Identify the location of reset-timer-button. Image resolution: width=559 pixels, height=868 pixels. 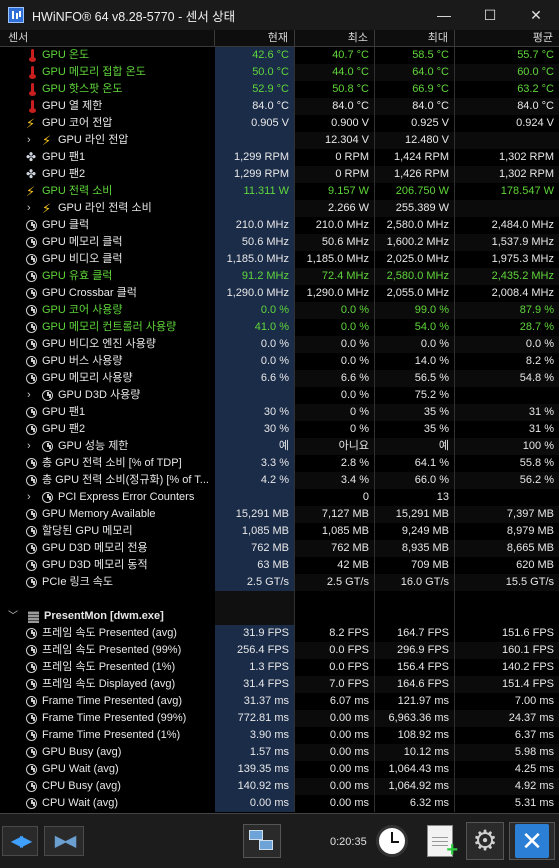
(392, 841).